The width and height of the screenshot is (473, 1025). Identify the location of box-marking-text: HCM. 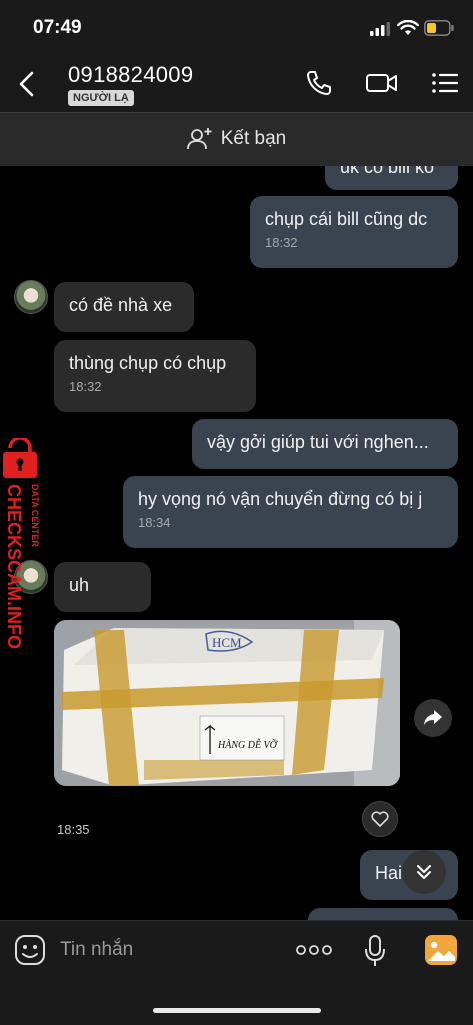
(227, 642).